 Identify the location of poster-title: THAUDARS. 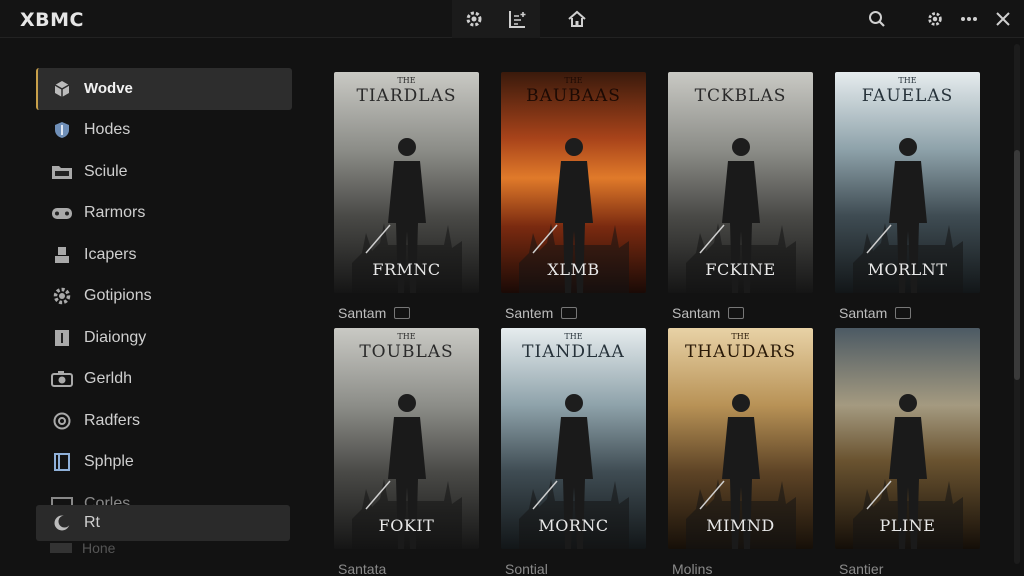
(740, 352).